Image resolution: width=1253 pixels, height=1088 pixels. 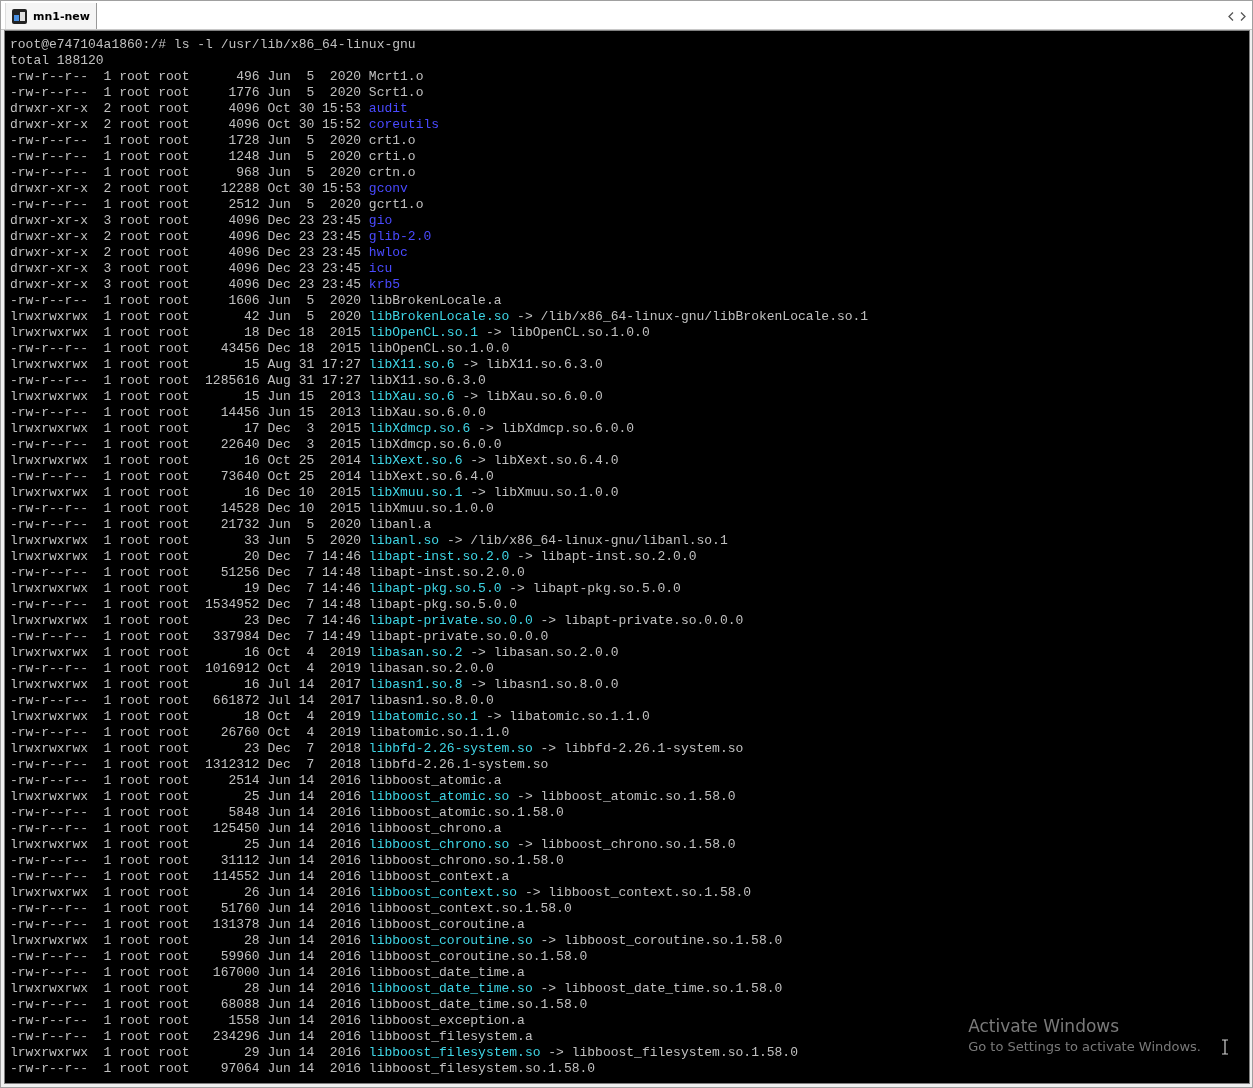 I want to click on activation-message: Go to Settings to activate Windows., so click(x=1084, y=1047).